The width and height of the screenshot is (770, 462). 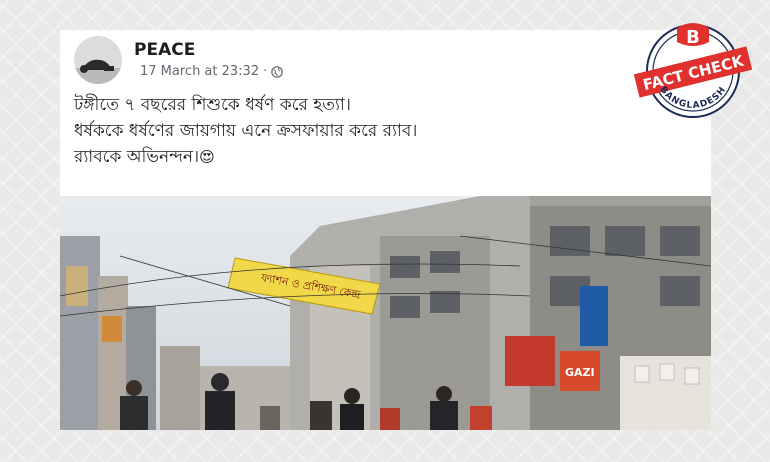 What do you see at coordinates (694, 70) in the screenshot?
I see `fact-check-bangladesh-logo: B FACT CHECK BANGLADESH` at bounding box center [694, 70].